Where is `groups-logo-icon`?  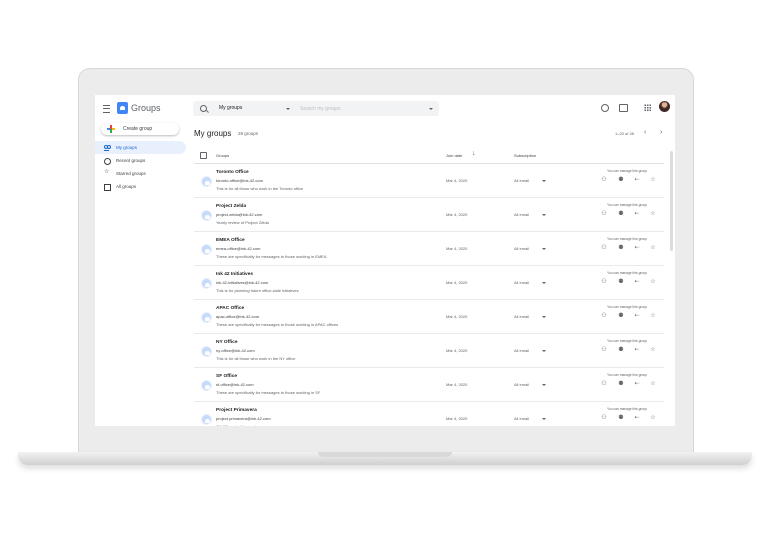
groups-logo-icon is located at coordinates (122, 108).